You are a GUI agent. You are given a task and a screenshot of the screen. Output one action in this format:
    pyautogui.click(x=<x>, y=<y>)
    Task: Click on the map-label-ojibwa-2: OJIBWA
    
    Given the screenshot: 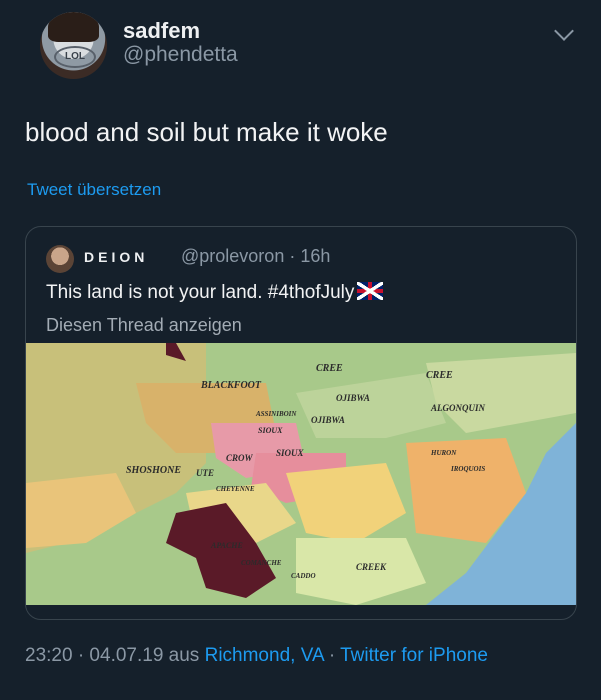 What is the action you would take?
    pyautogui.click(x=328, y=420)
    